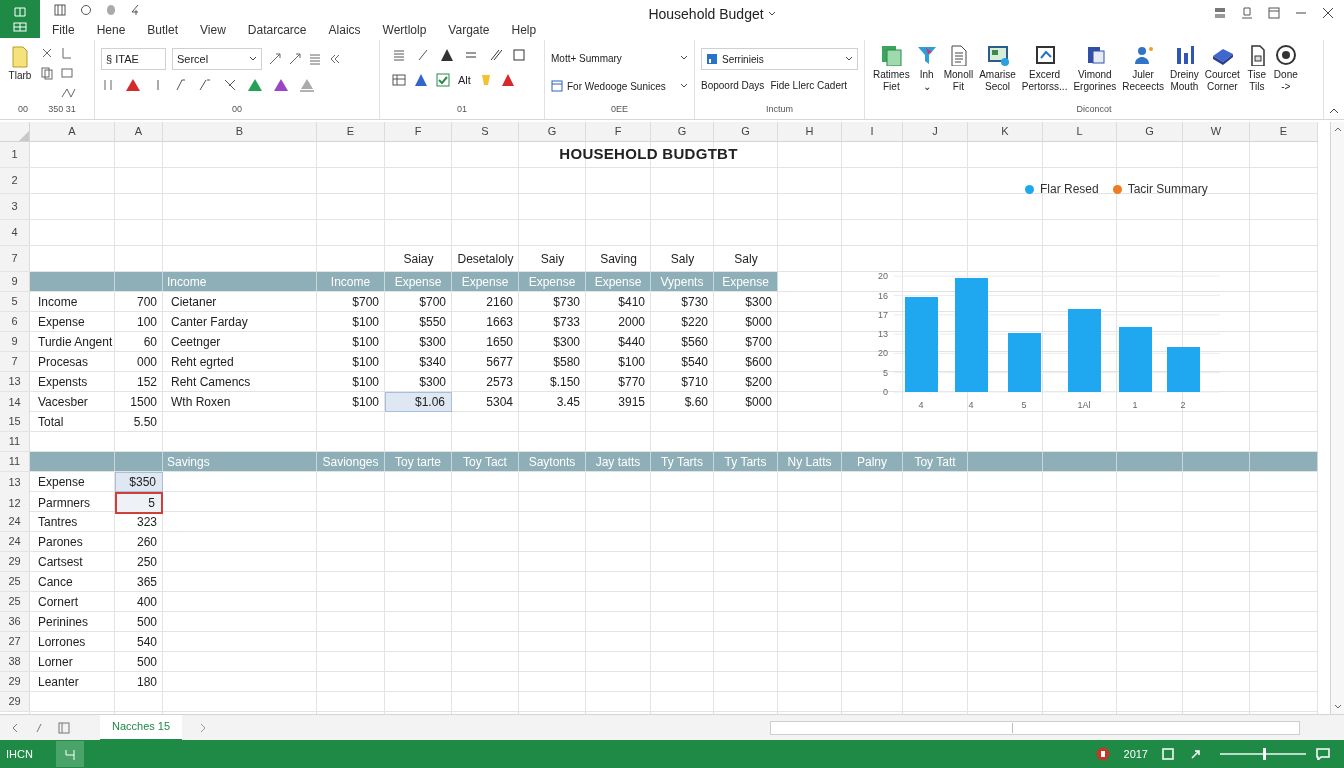 This screenshot has width=1344, height=768. What do you see at coordinates (15, 232) in the screenshot?
I see `row-header: 4` at bounding box center [15, 232].